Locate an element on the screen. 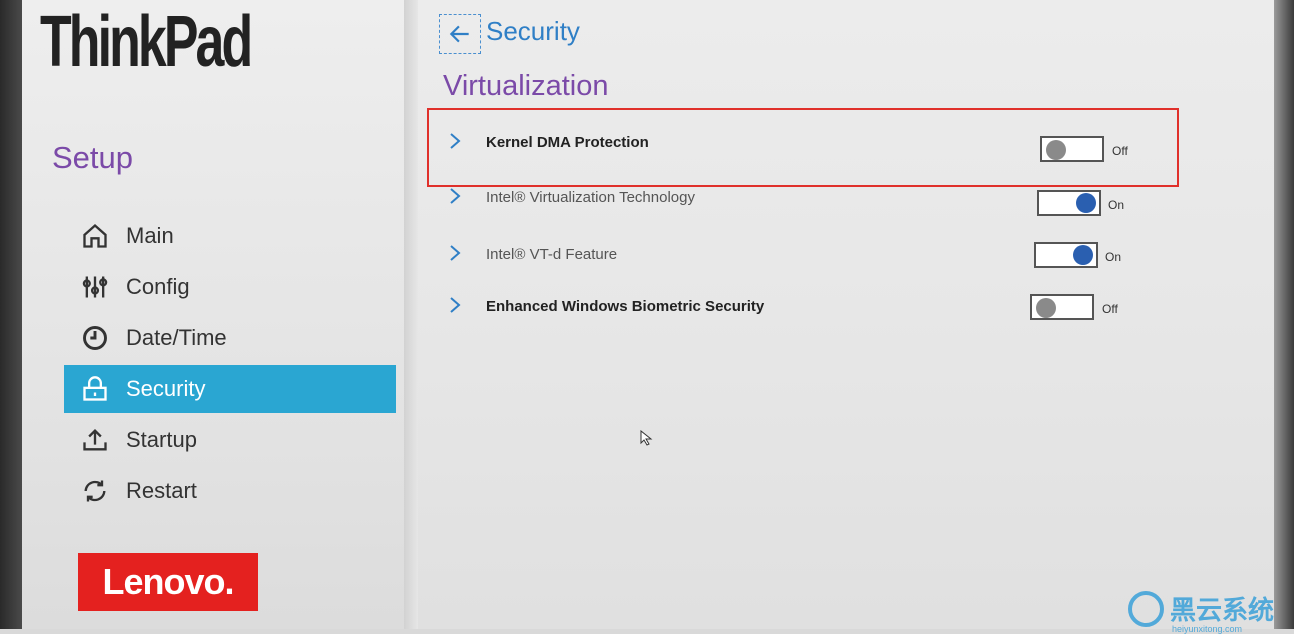  sidebar-item-datetime: Date/Time is located at coordinates (230, 338).